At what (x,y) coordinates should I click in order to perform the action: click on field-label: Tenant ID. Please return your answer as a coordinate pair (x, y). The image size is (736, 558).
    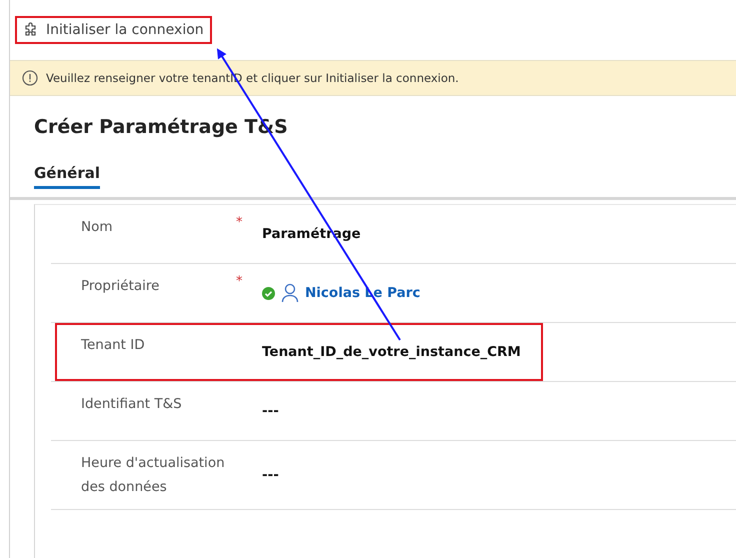
    Looking at the image, I should click on (113, 345).